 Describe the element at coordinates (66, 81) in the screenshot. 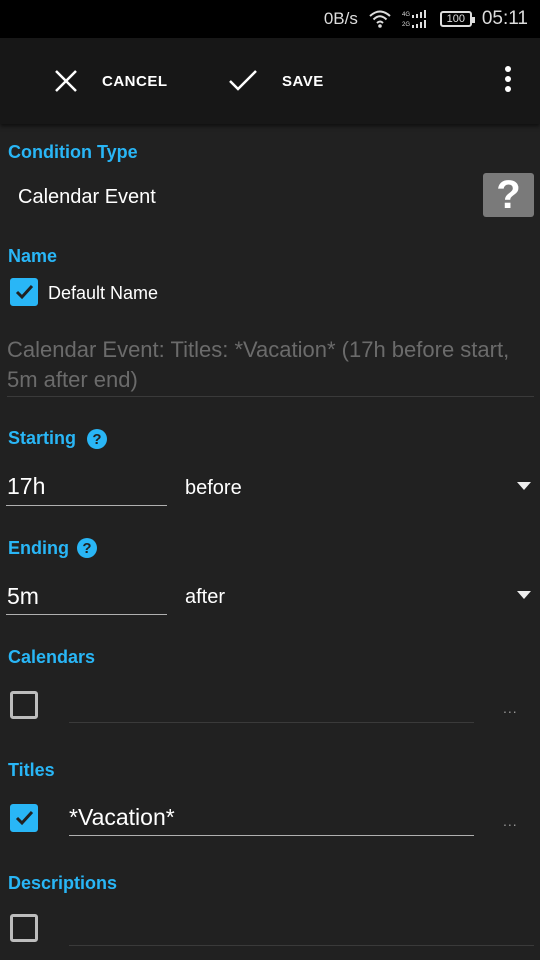

I see `close-icon` at that location.